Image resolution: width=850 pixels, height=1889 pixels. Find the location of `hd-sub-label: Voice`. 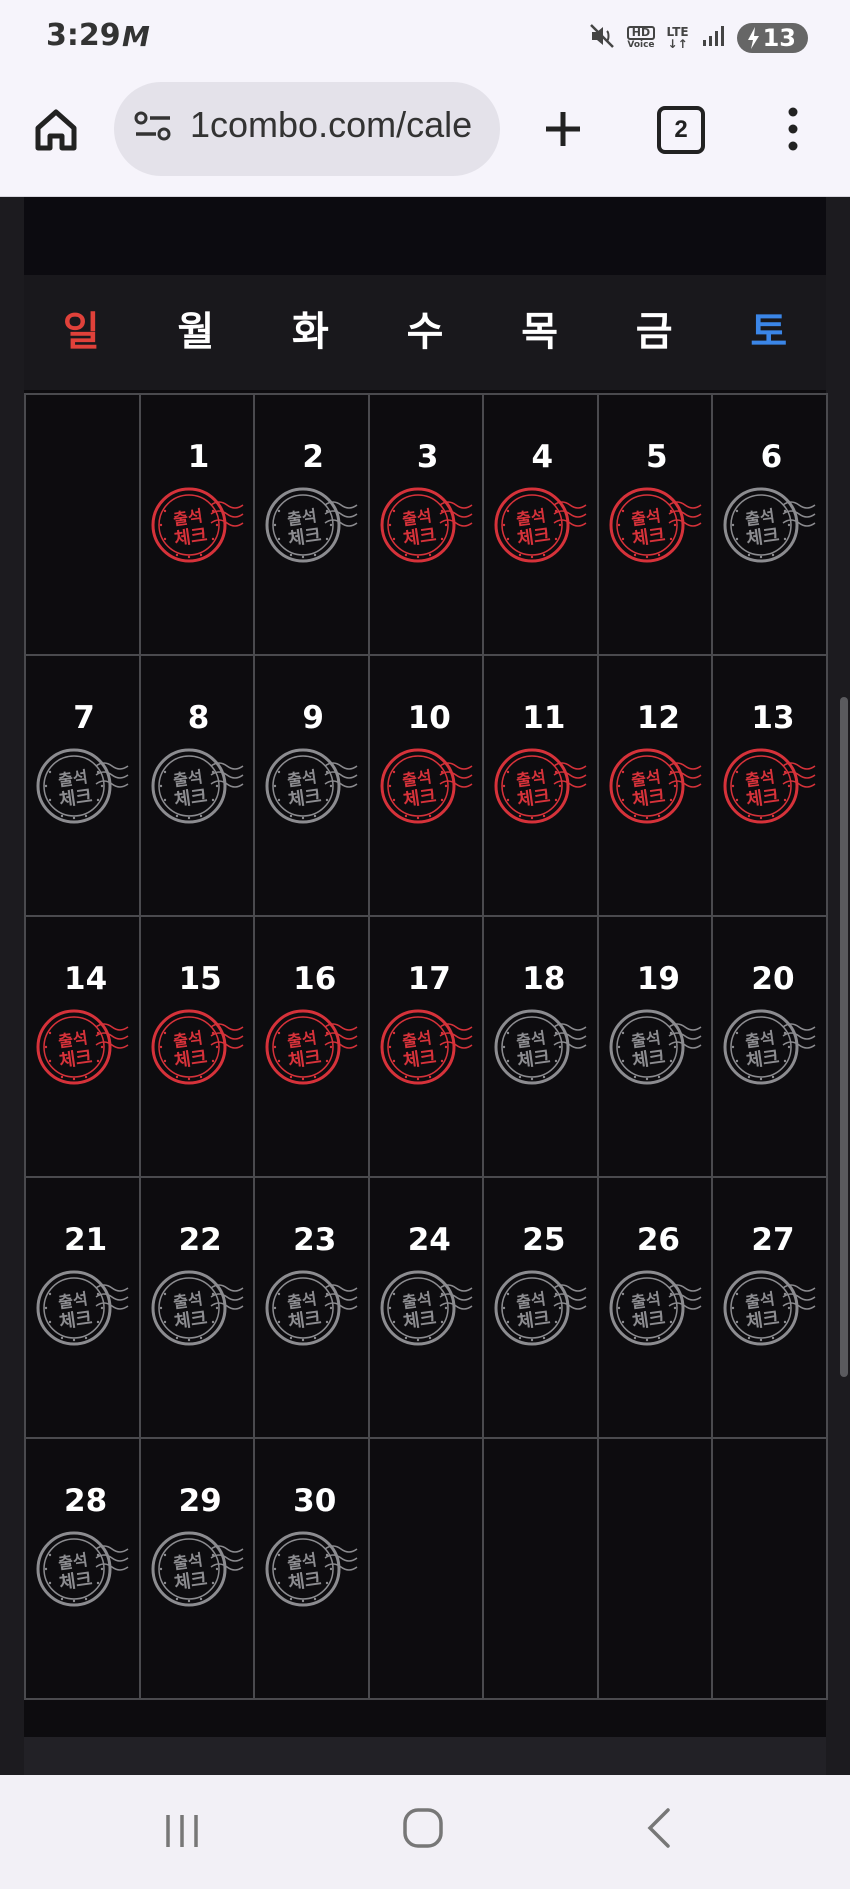

hd-sub-label: Voice is located at coordinates (641, 45).